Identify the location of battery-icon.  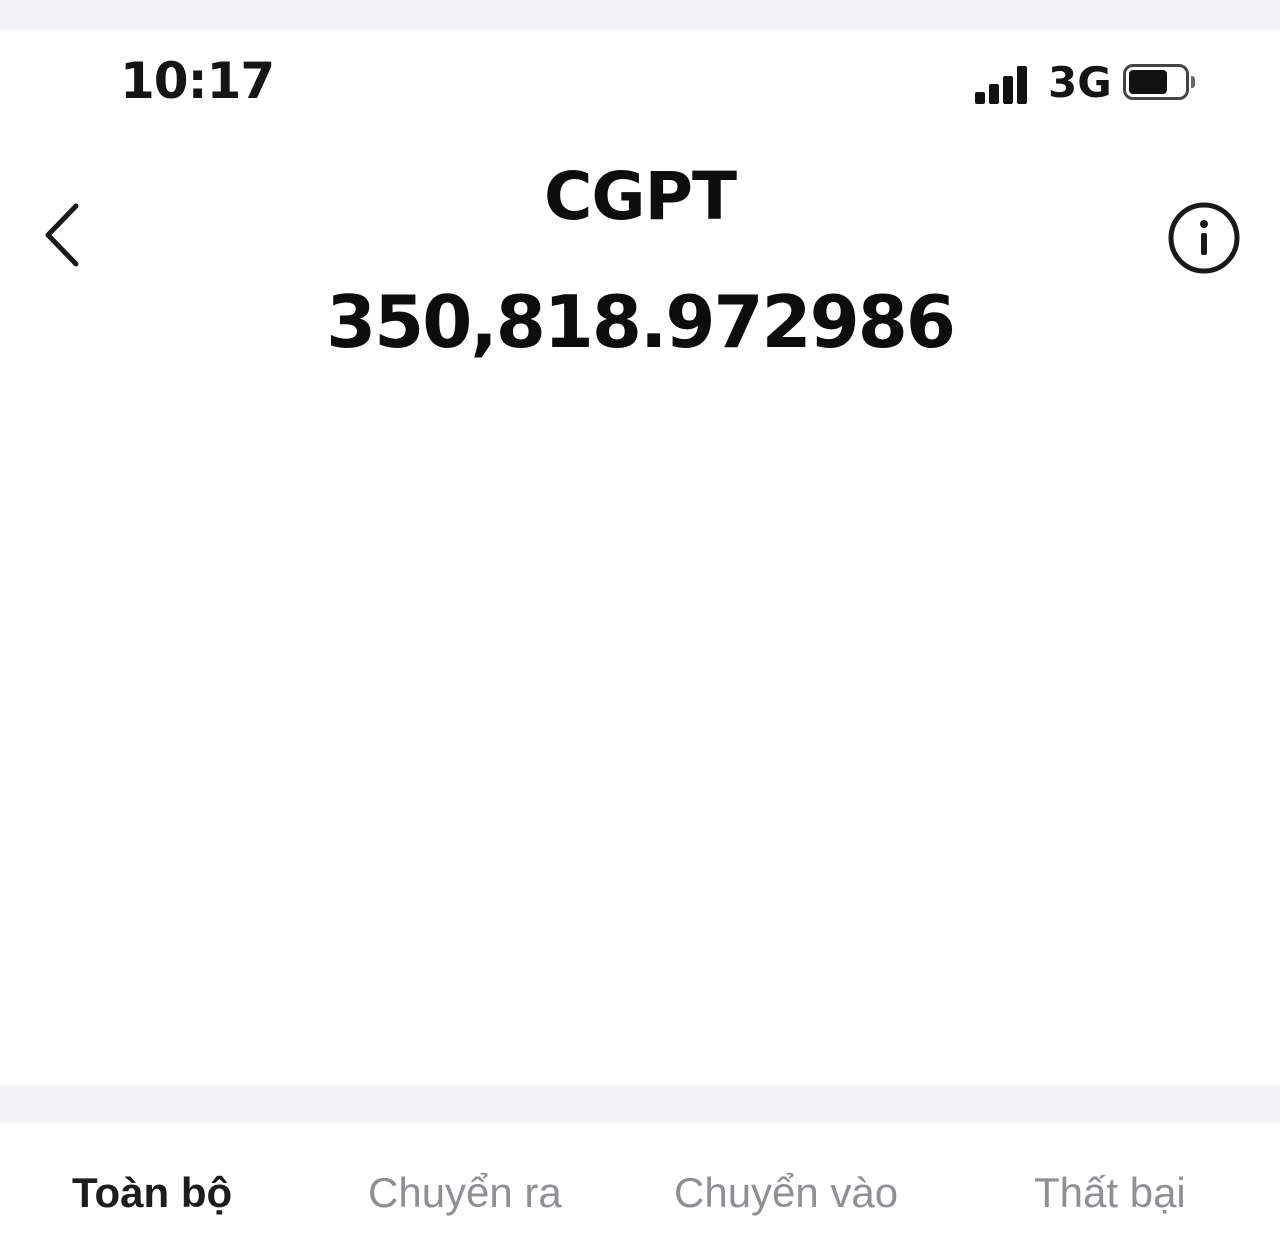
(1159, 82).